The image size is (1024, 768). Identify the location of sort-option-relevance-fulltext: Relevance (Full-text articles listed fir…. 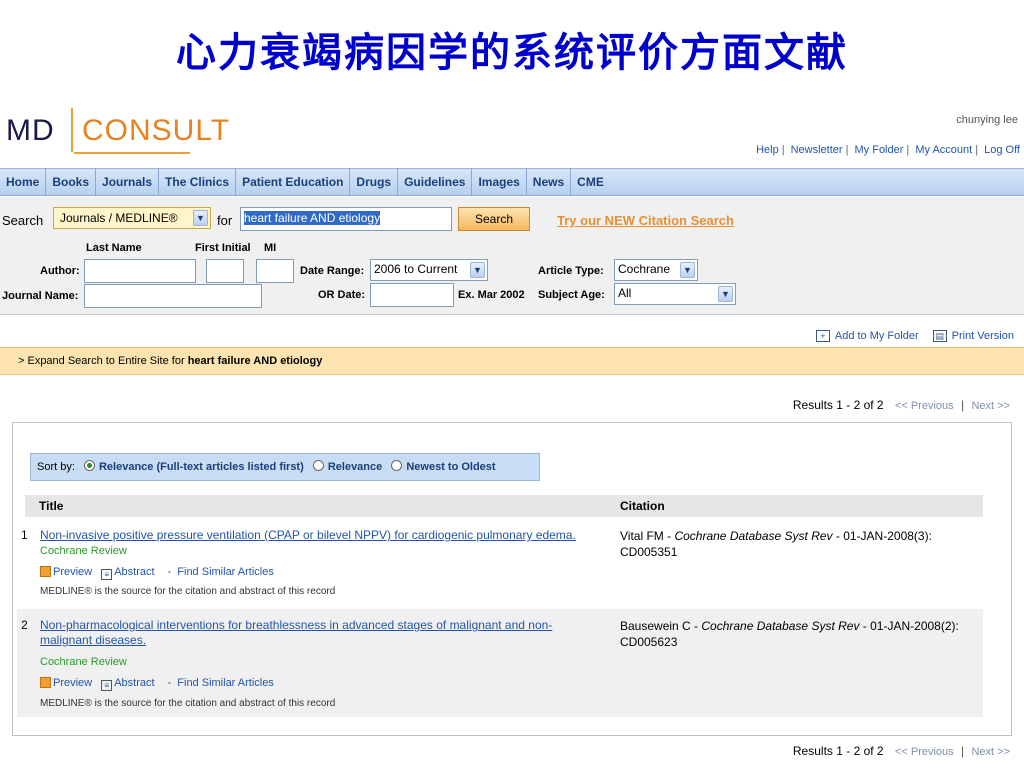
(201, 467).